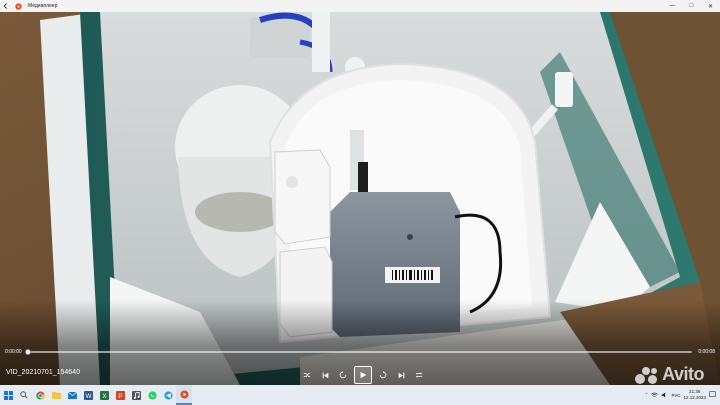  What do you see at coordinates (694, 397) in the screenshot?
I see `clock-date: 12.12.2023` at bounding box center [694, 397].